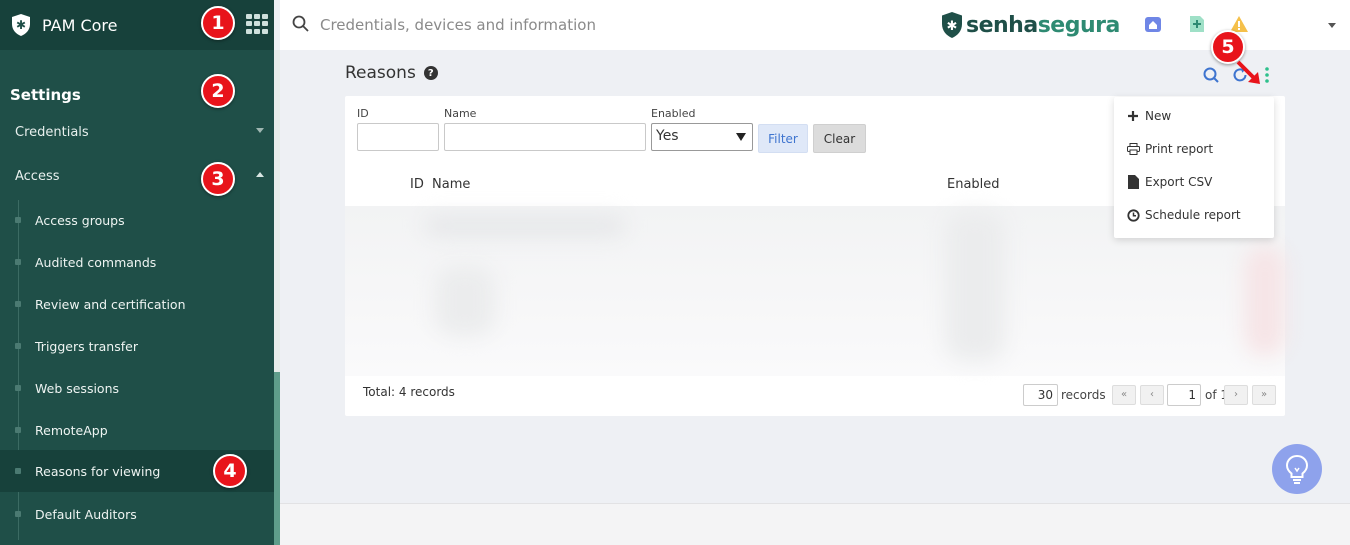  I want to click on printer-icon, so click(1133, 149).